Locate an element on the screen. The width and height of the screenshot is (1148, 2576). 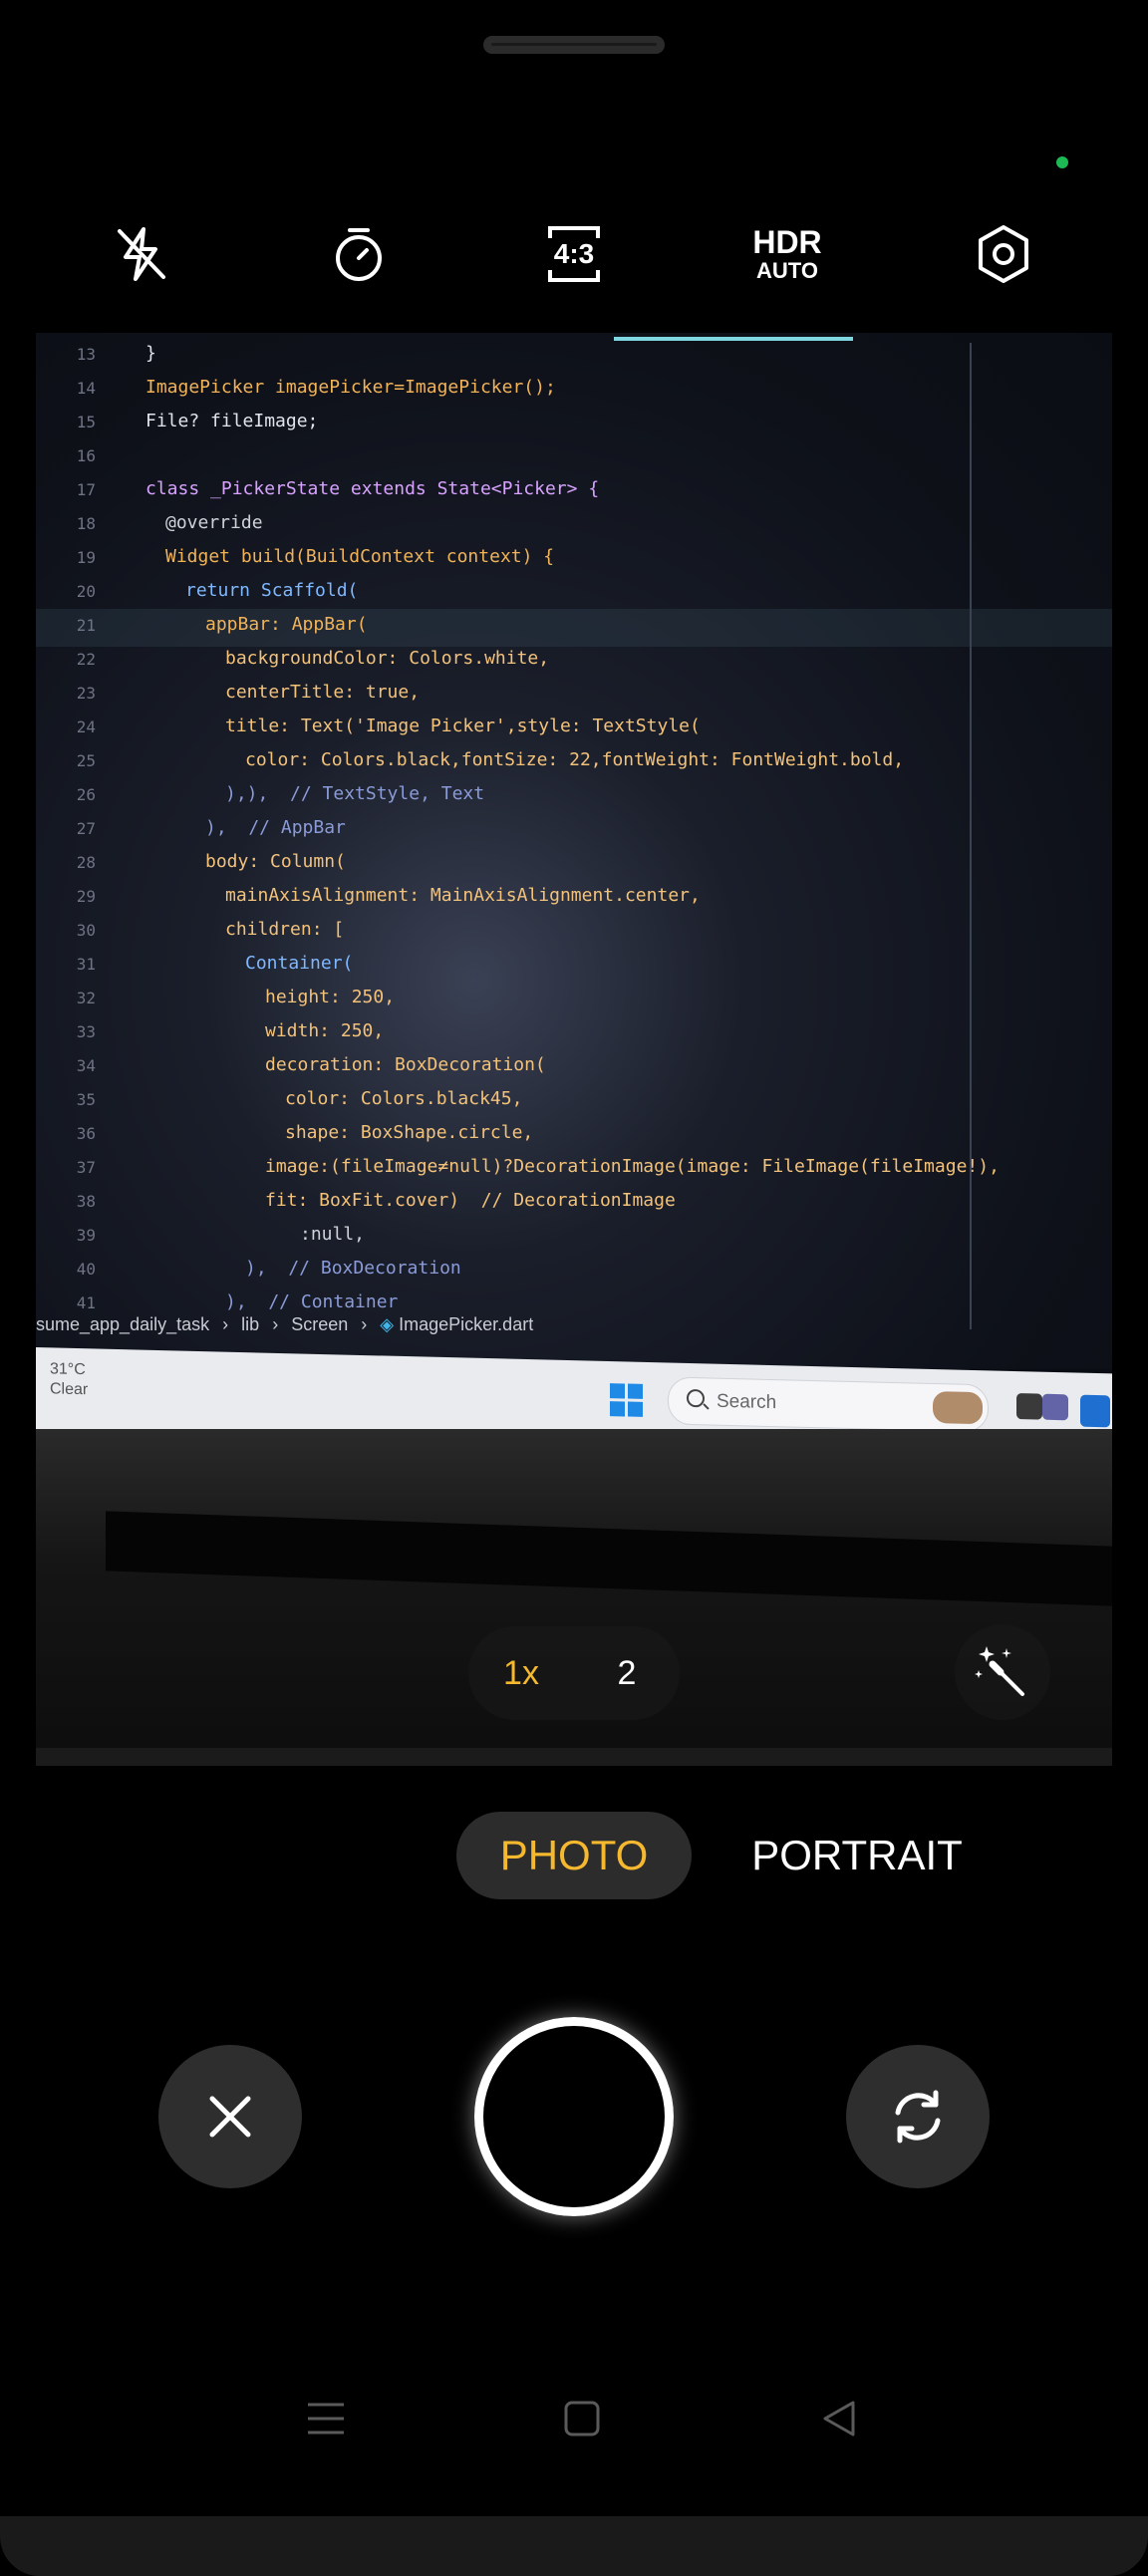
menu-icon is located at coordinates (326, 2418).